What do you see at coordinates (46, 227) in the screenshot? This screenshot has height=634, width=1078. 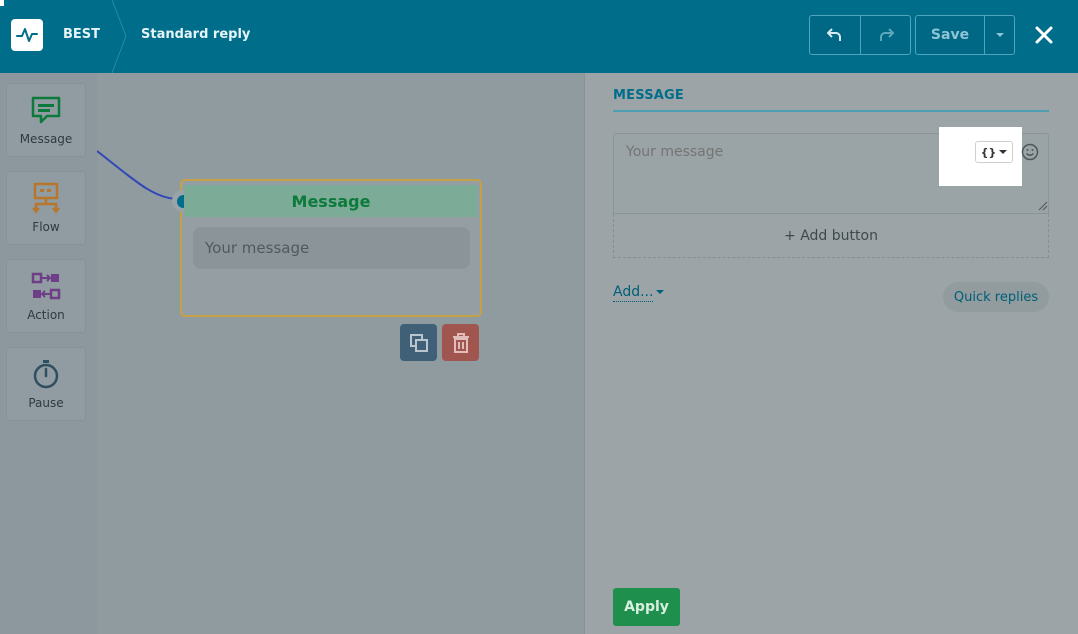 I see `palette-item-label: Flow` at bounding box center [46, 227].